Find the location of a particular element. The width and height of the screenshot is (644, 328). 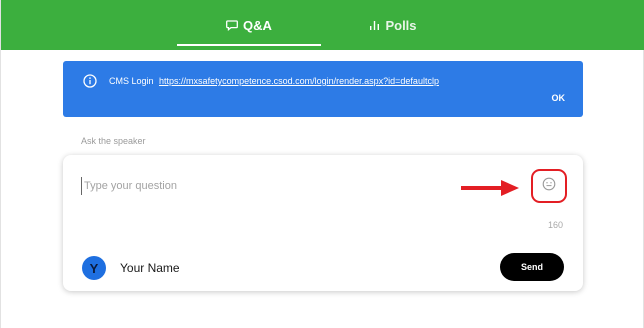

question-input is located at coordinates (261, 186).